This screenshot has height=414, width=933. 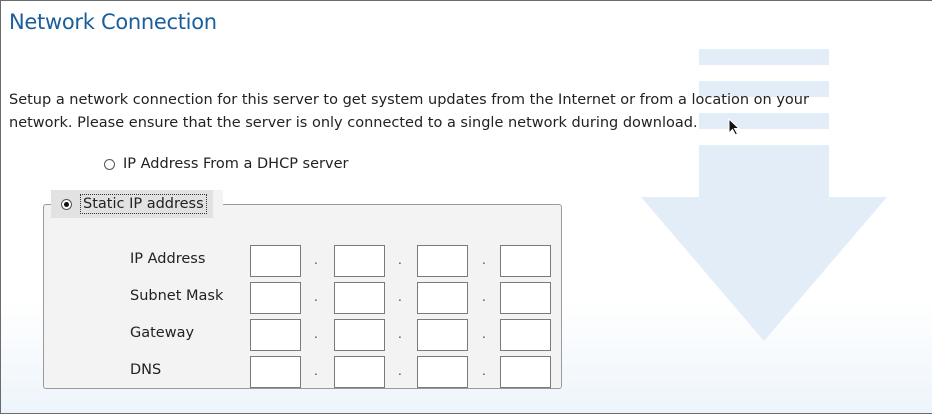 I want to click on ip-address-label: IP Address, so click(x=168, y=259).